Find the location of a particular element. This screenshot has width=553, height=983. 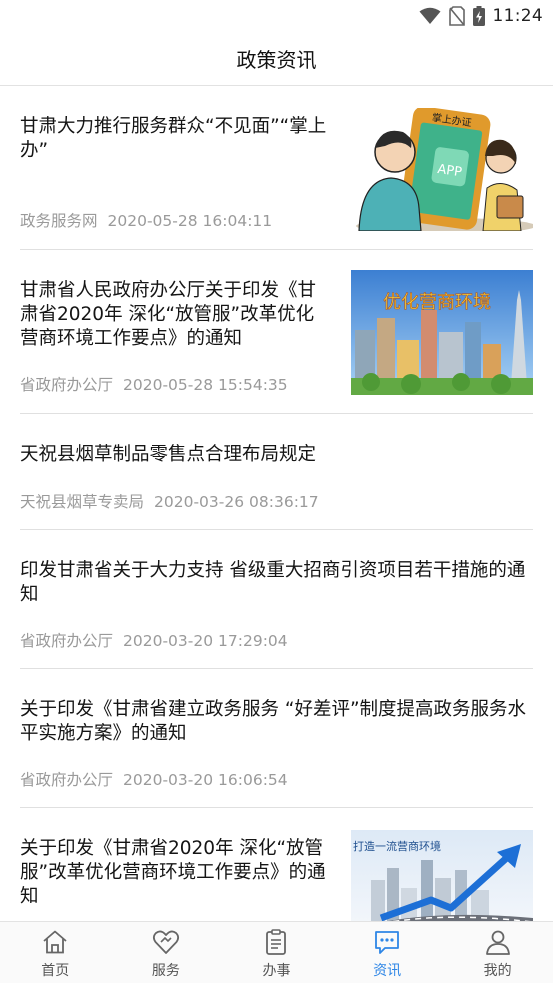

news-title: 关于印发《甘肃省2020年 深化“放管服”改革优化营商环境工作要点》的通知 is located at coordinates (173, 872).